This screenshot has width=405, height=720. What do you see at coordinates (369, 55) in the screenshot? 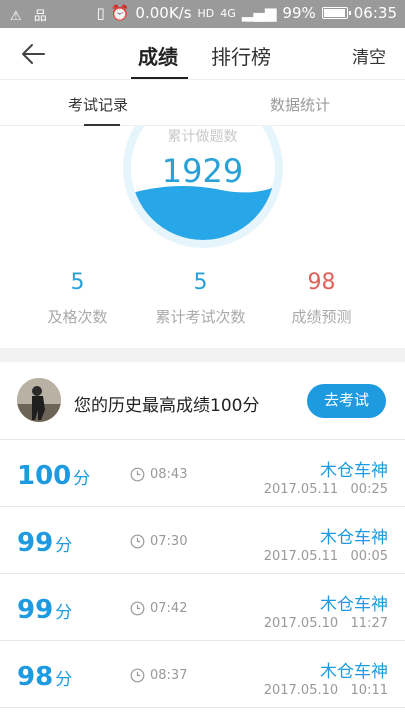
I see `clear-button: 清空` at bounding box center [369, 55].